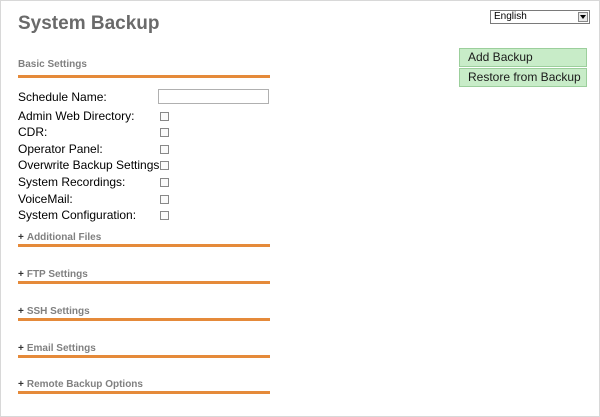  What do you see at coordinates (90, 165) in the screenshot?
I see `option-label: Overwrite Backup Settings:` at bounding box center [90, 165].